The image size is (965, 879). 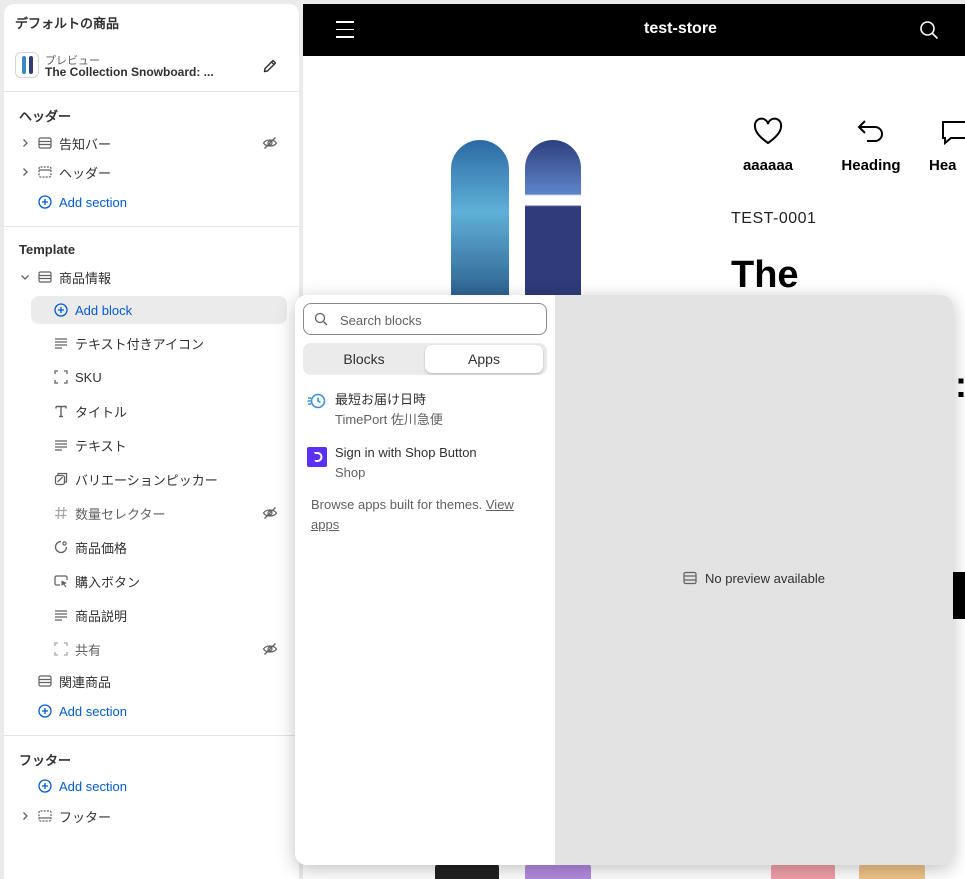 What do you see at coordinates (953, 133) in the screenshot?
I see `chat-icon` at bounding box center [953, 133].